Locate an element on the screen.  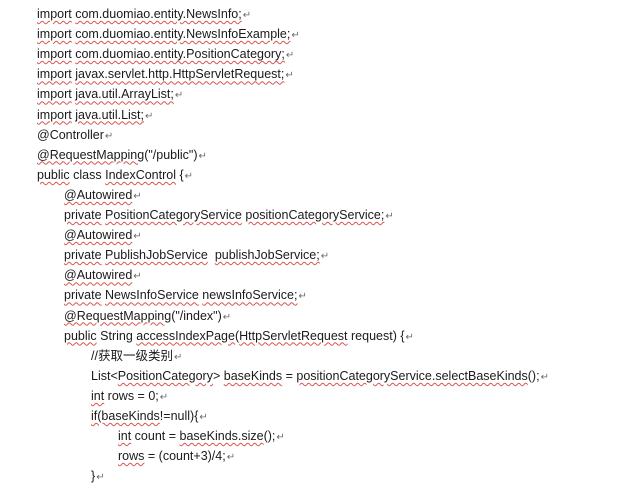
spellcheck-token: baseKinds is located at coordinates (253, 375).